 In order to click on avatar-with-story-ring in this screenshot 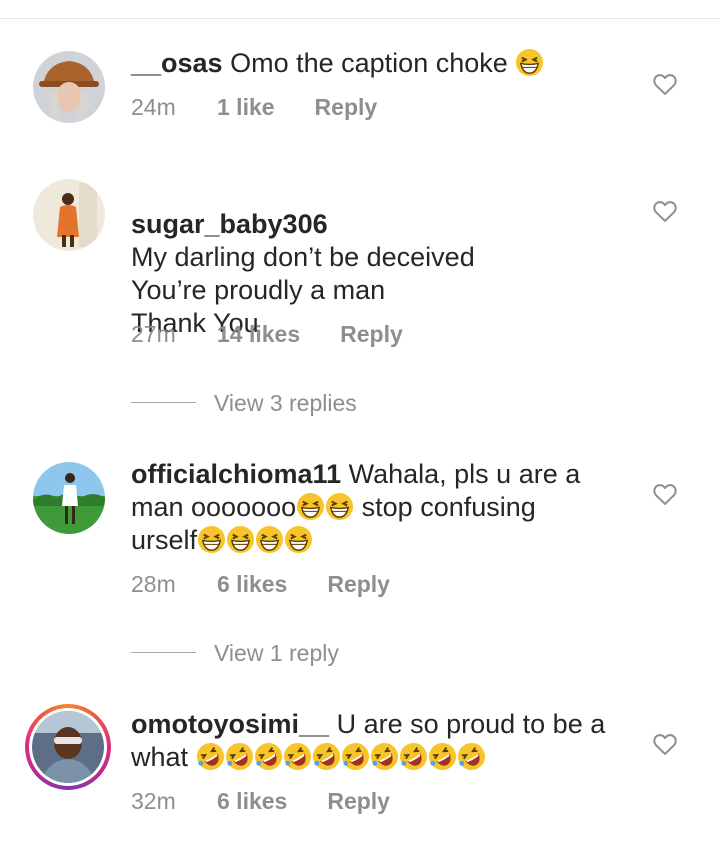, I will do `click(68, 747)`.